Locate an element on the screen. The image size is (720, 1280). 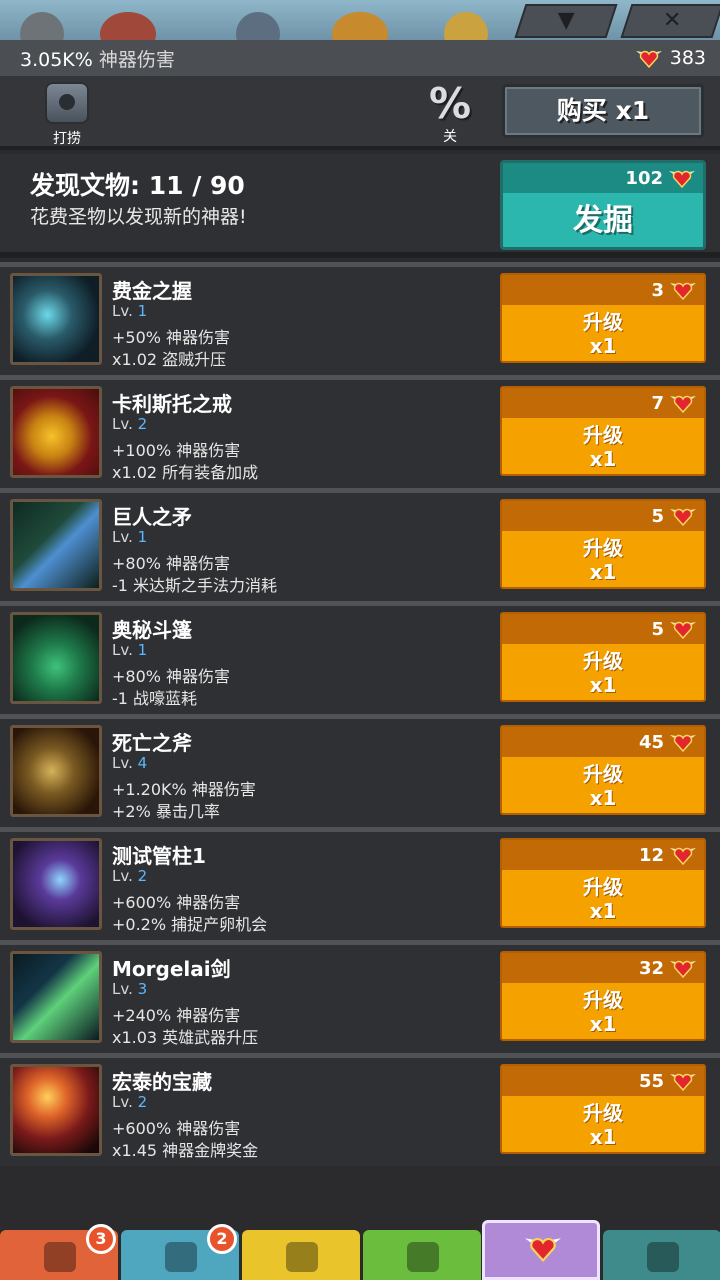
nav-tab-hero: 2 is located at coordinates (180, 1252).